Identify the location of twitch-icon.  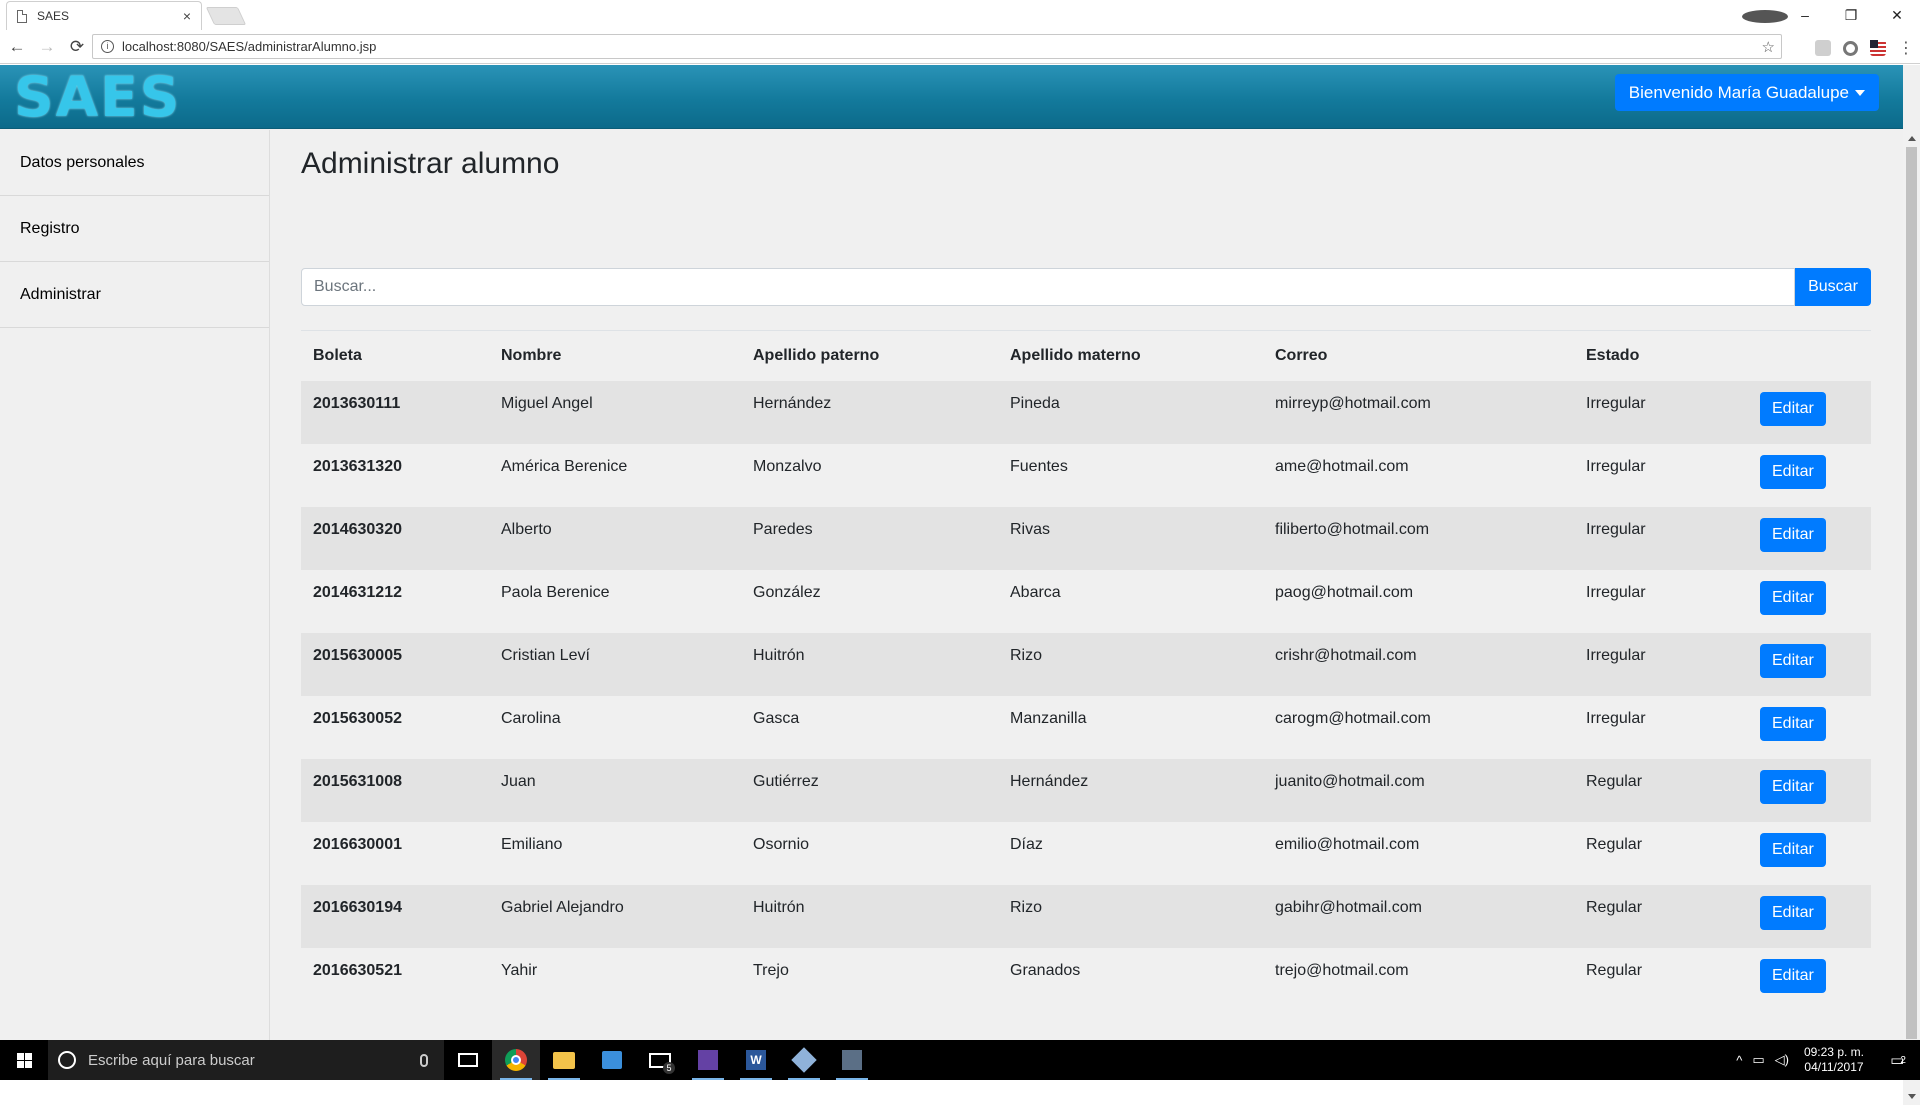
(708, 1060).